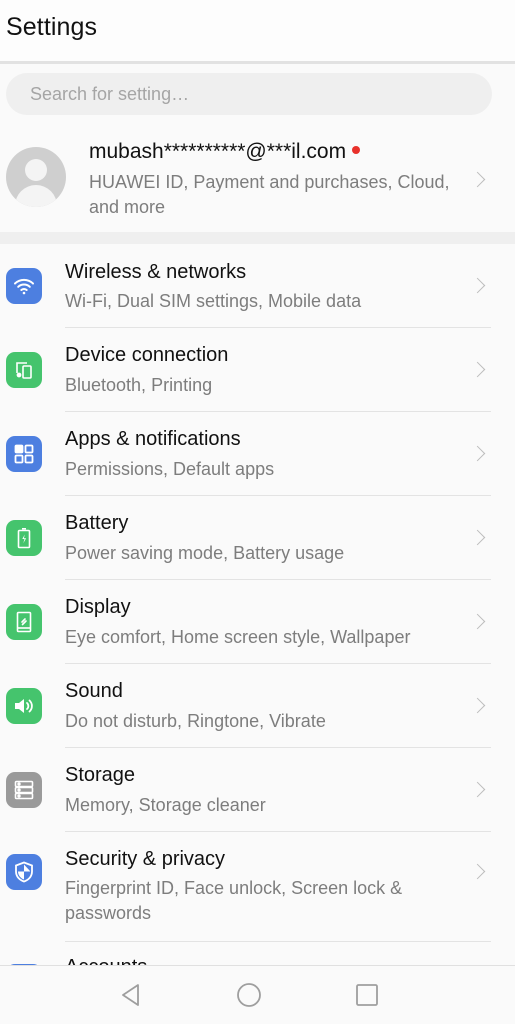 Image resolution: width=515 pixels, height=1024 pixels. Describe the element at coordinates (24, 790) in the screenshot. I see `storage-icon` at that location.